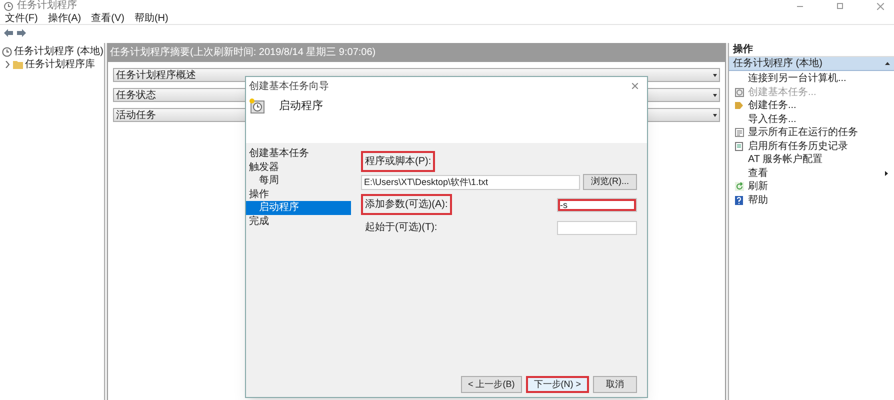 This screenshot has height=400, width=894. I want to click on field-label: 程序或脚本(P):, so click(398, 161).